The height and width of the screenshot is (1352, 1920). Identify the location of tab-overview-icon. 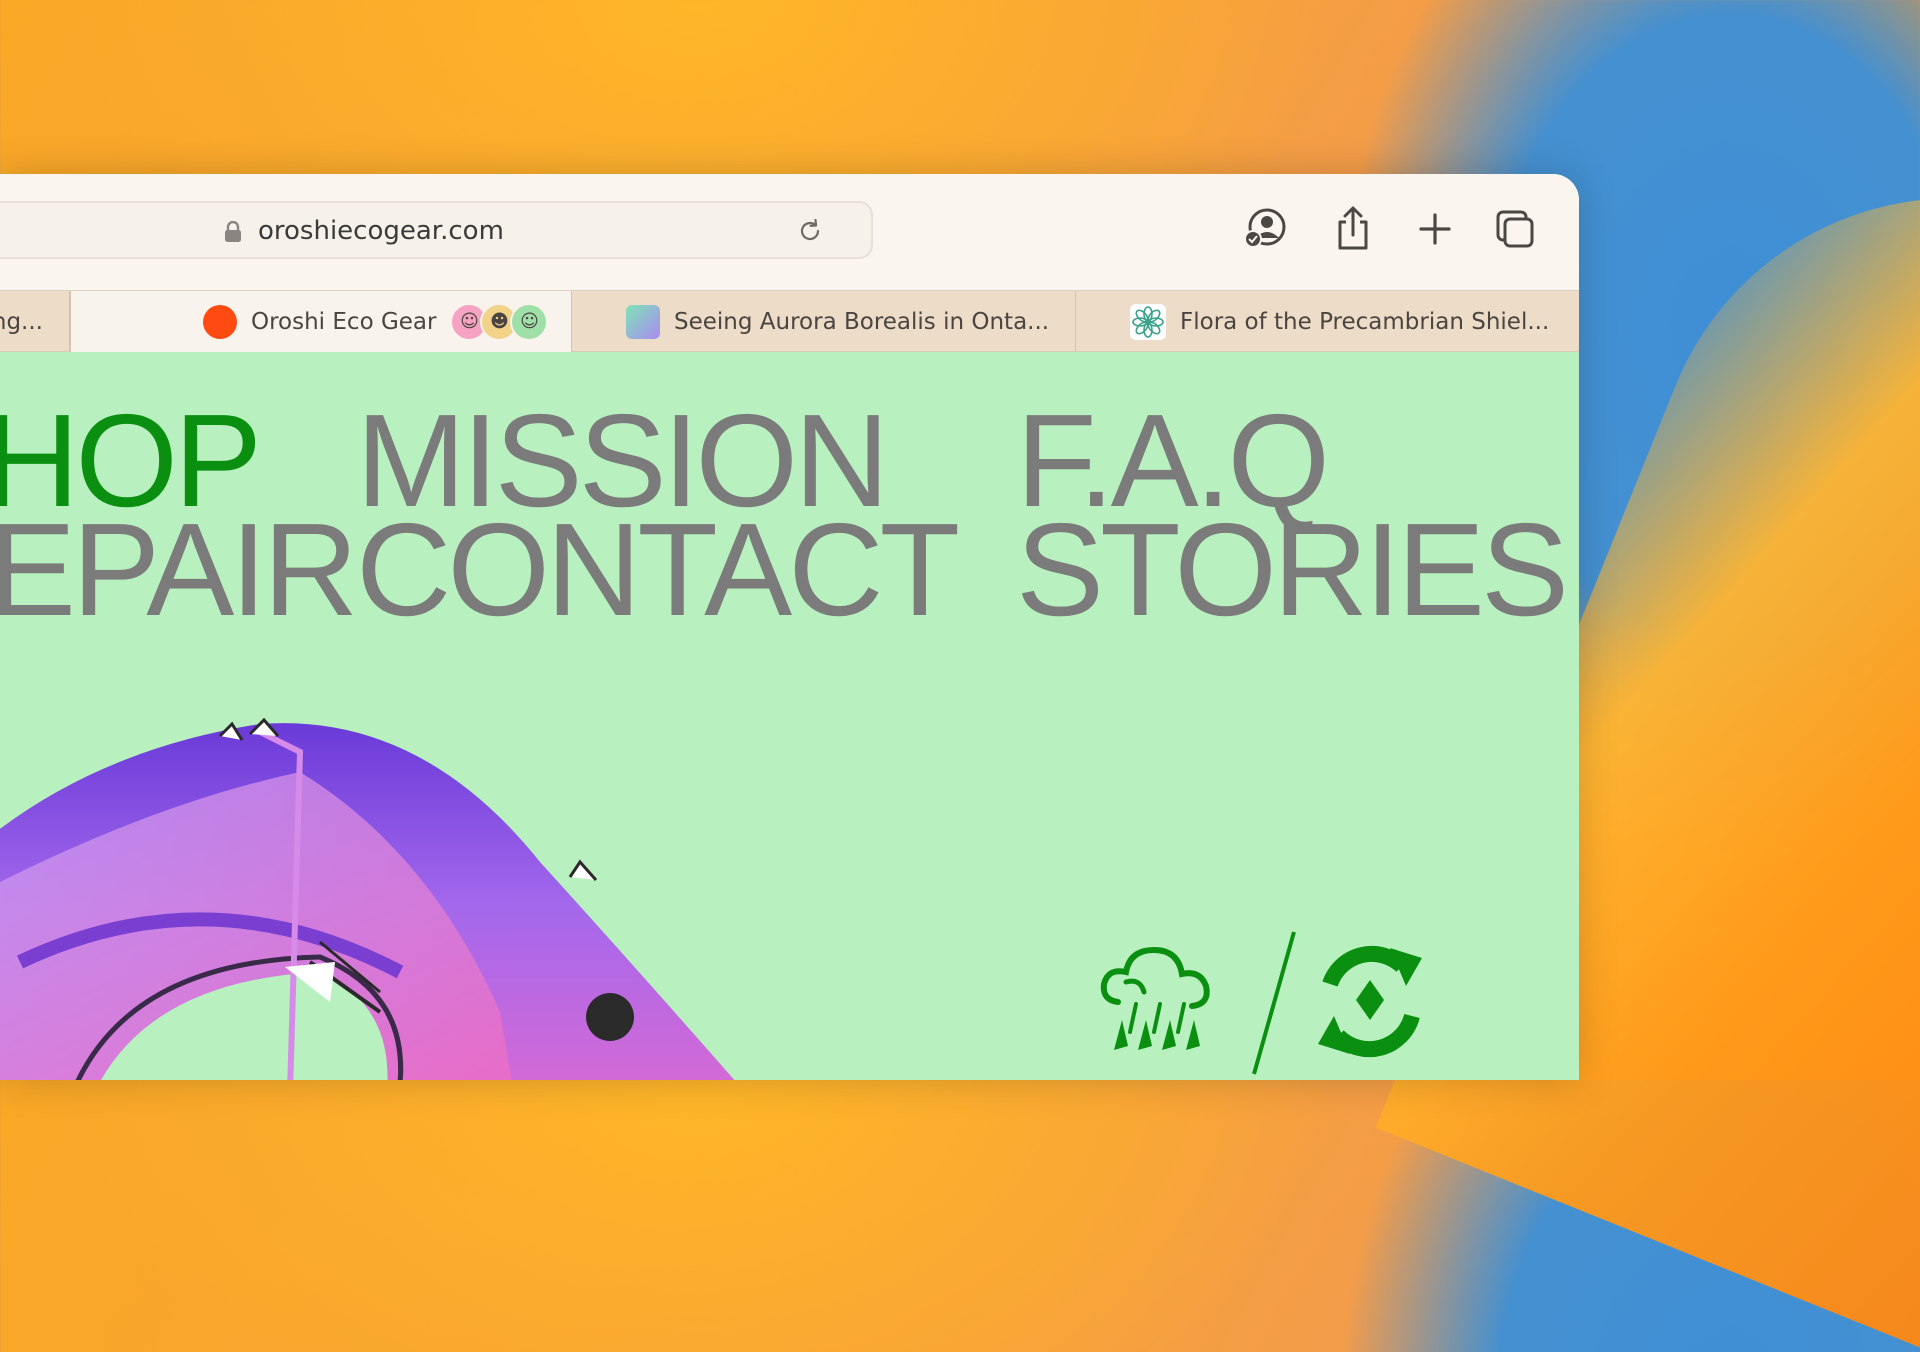
(1515, 229).